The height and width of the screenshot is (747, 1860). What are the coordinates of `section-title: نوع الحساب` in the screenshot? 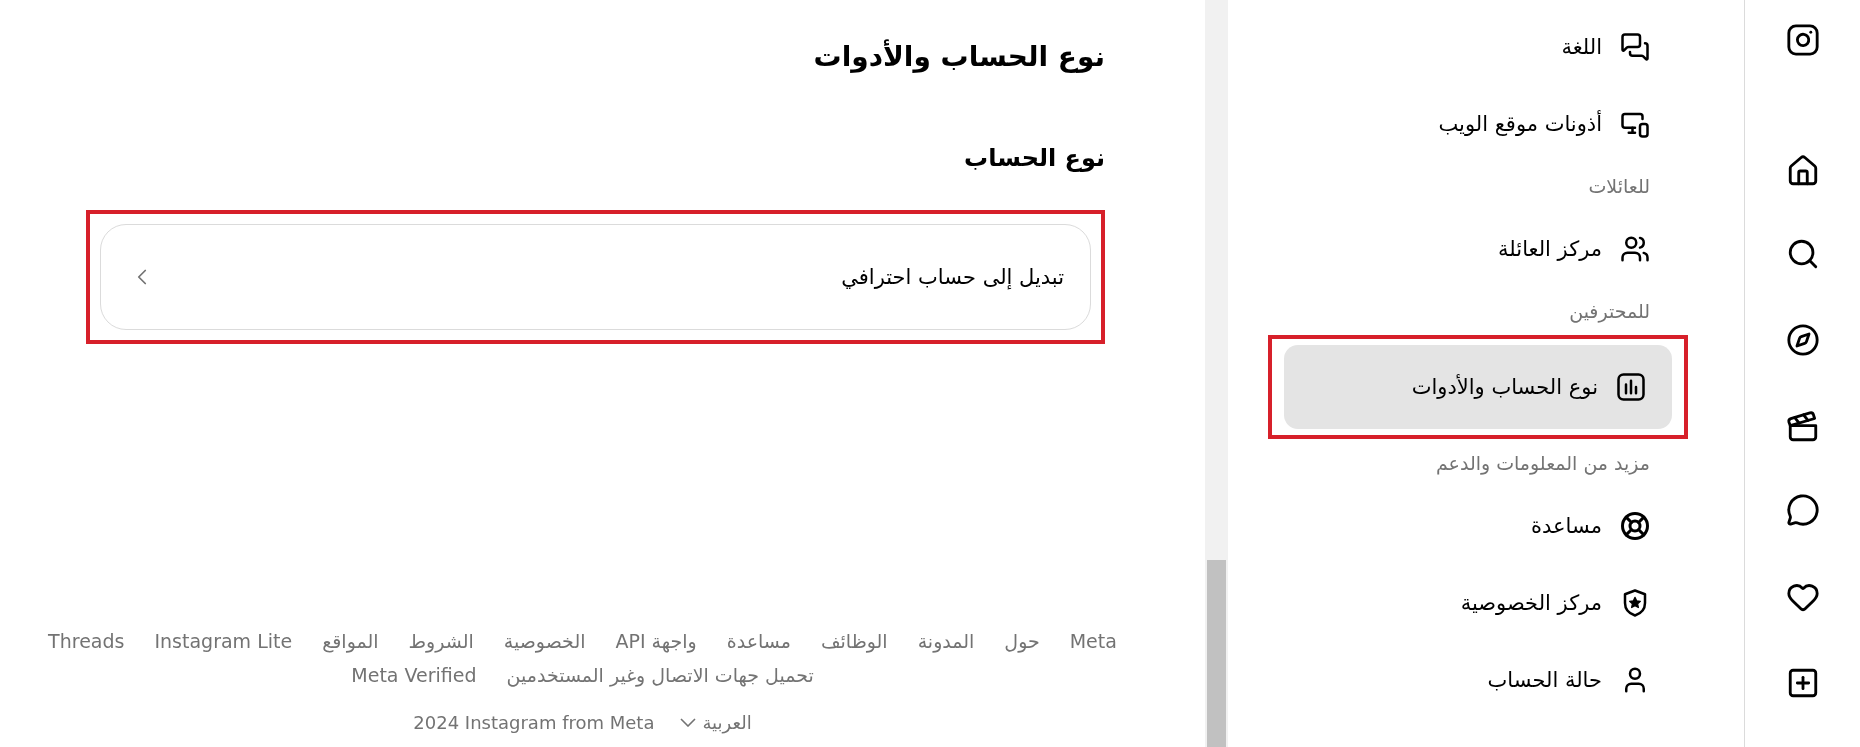 It's located at (1034, 158).